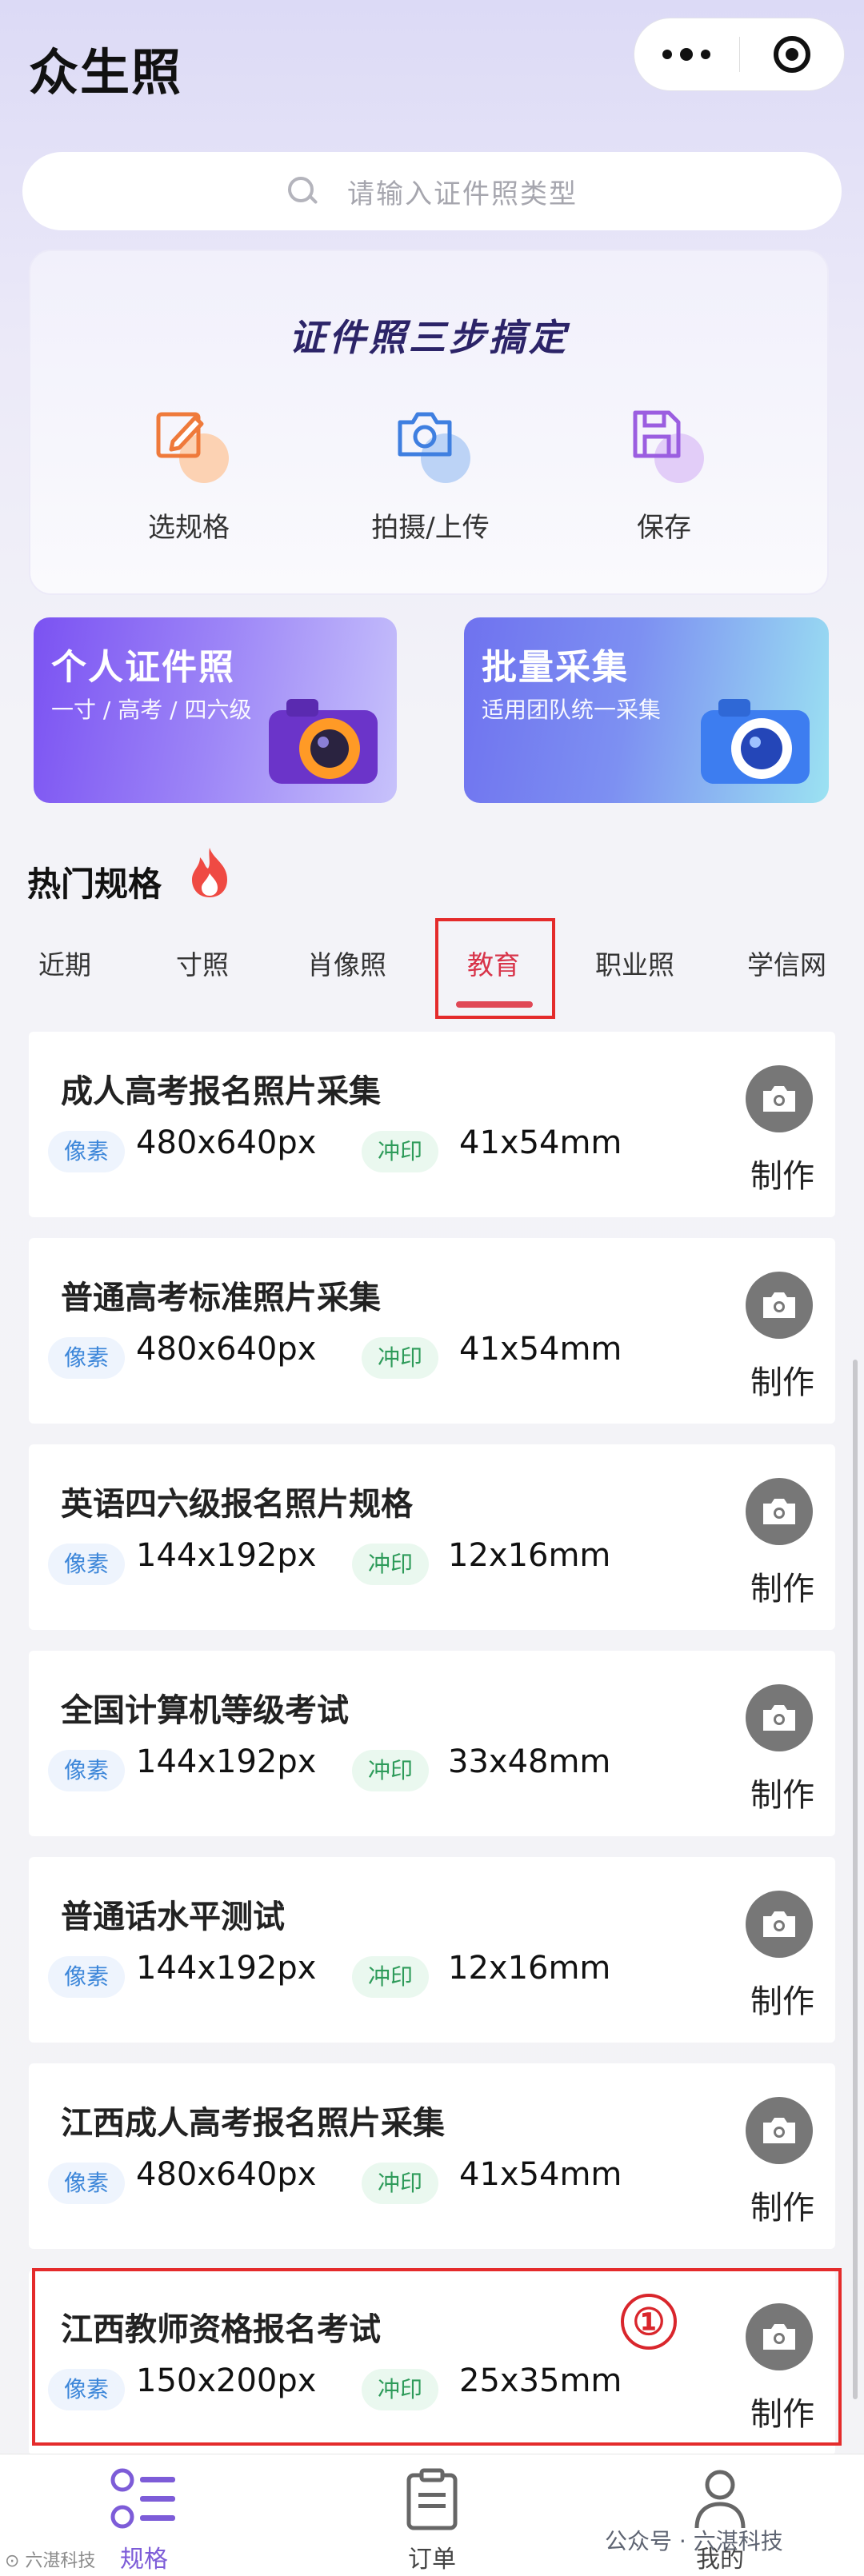 This screenshot has height=2576, width=864. I want to click on item-name: 普通话水平测试, so click(173, 1917).